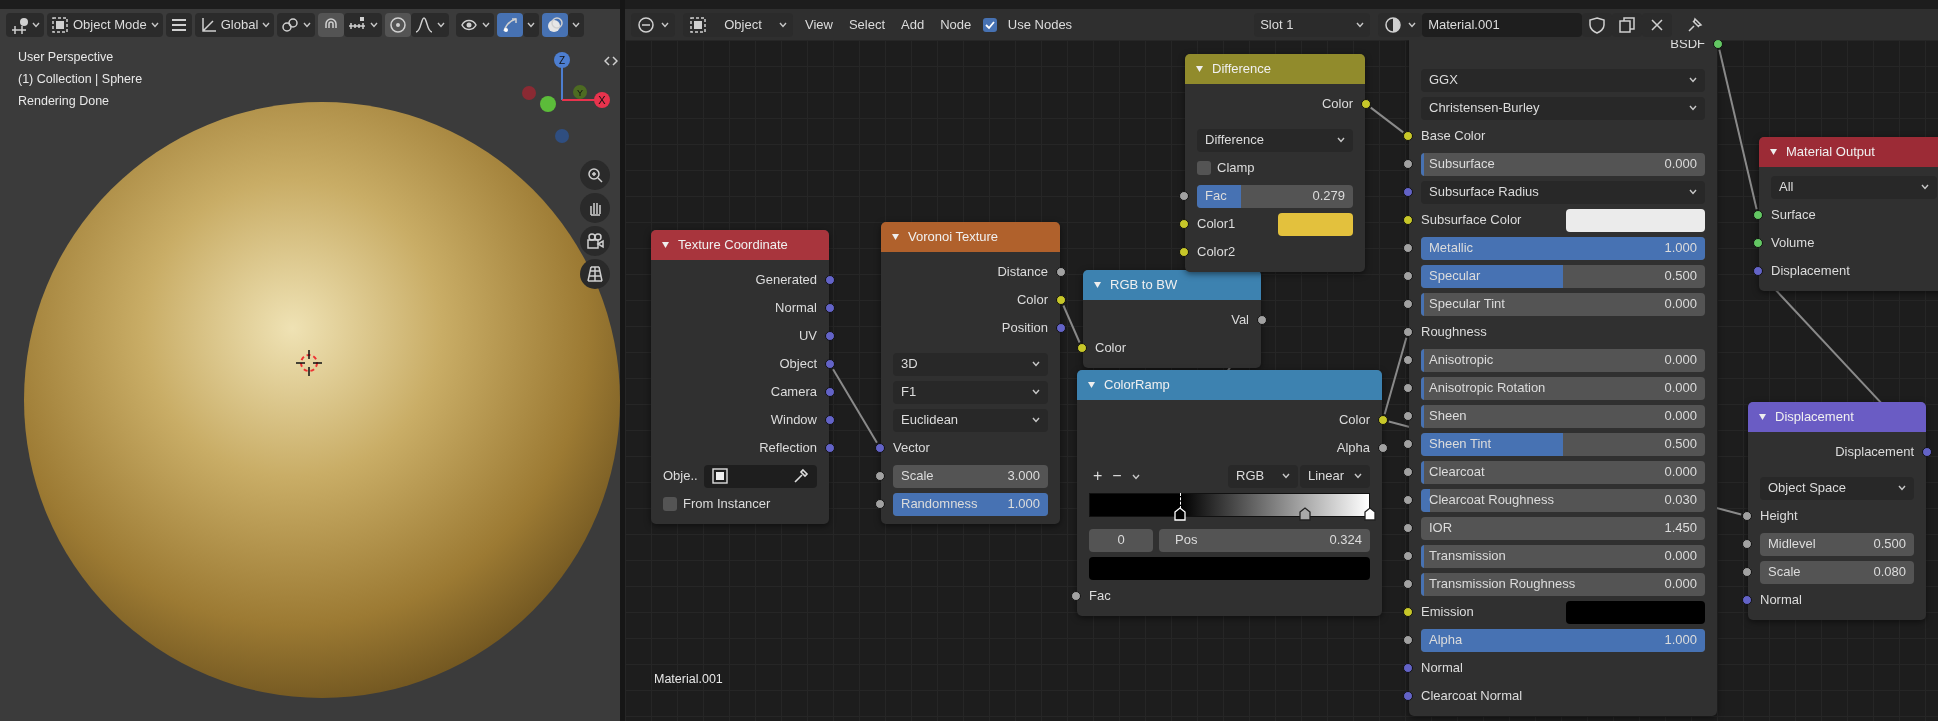  I want to click on socket-label: Subsurface Color, so click(1472, 220).